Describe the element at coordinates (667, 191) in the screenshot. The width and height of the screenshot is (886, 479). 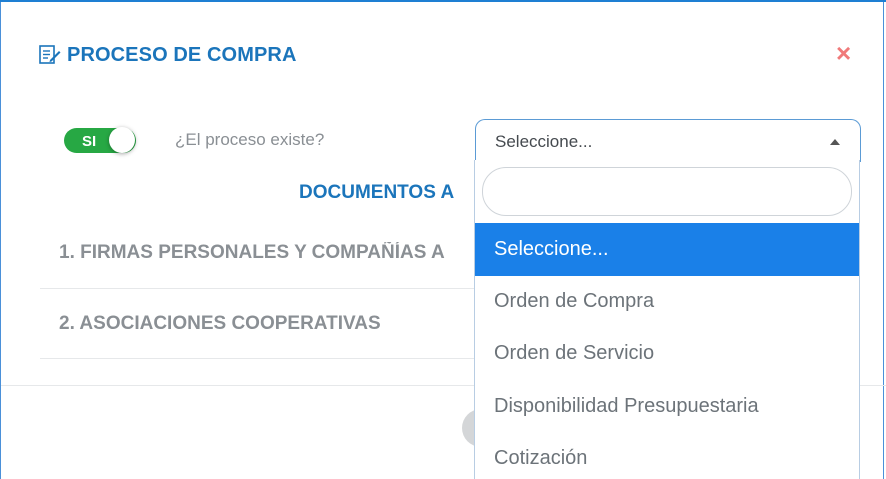
I see `dropdown-search-input` at that location.